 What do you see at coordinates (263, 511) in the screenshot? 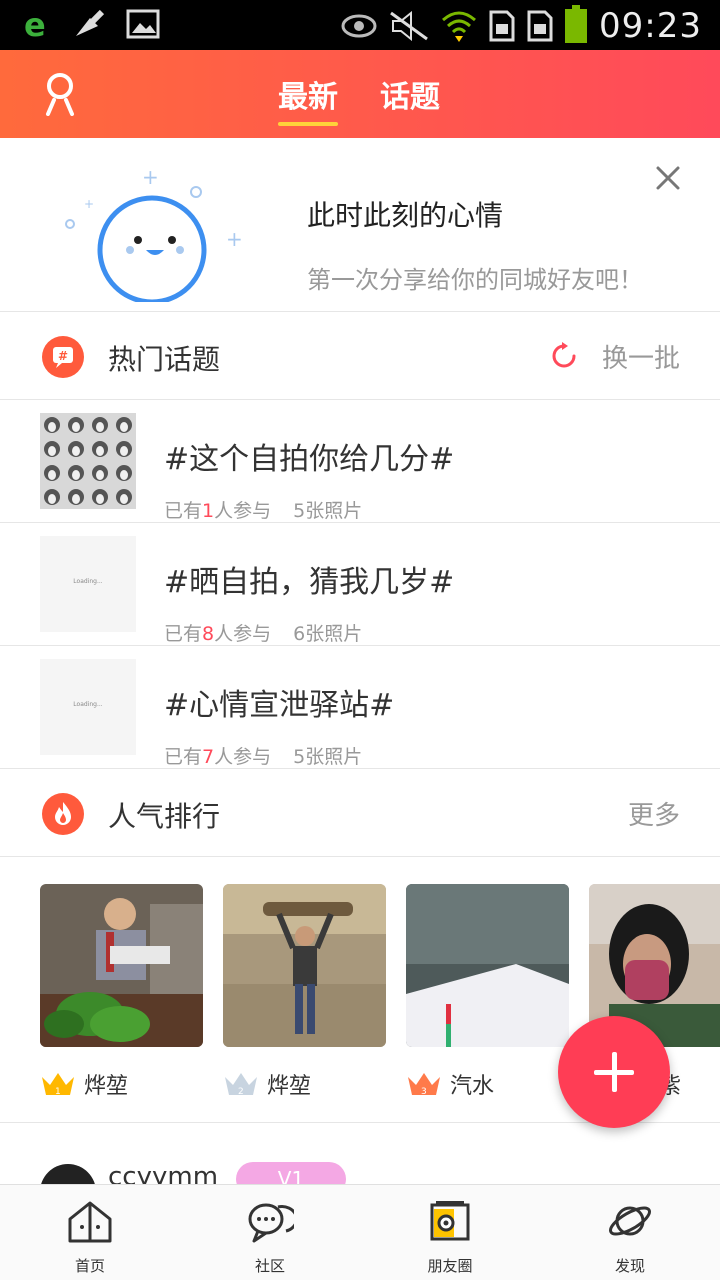
I see `topic-meta: 已有1人参与 5张照片` at bounding box center [263, 511].